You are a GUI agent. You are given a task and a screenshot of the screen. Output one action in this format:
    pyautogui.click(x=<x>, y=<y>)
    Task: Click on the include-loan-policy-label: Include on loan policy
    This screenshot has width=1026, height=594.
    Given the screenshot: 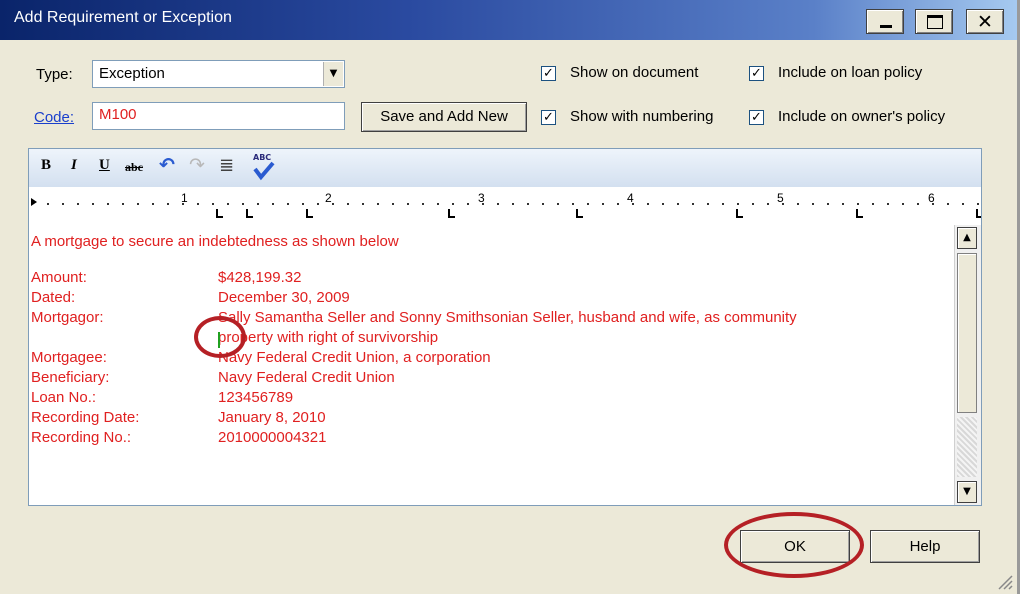 What is the action you would take?
    pyautogui.click(x=850, y=72)
    